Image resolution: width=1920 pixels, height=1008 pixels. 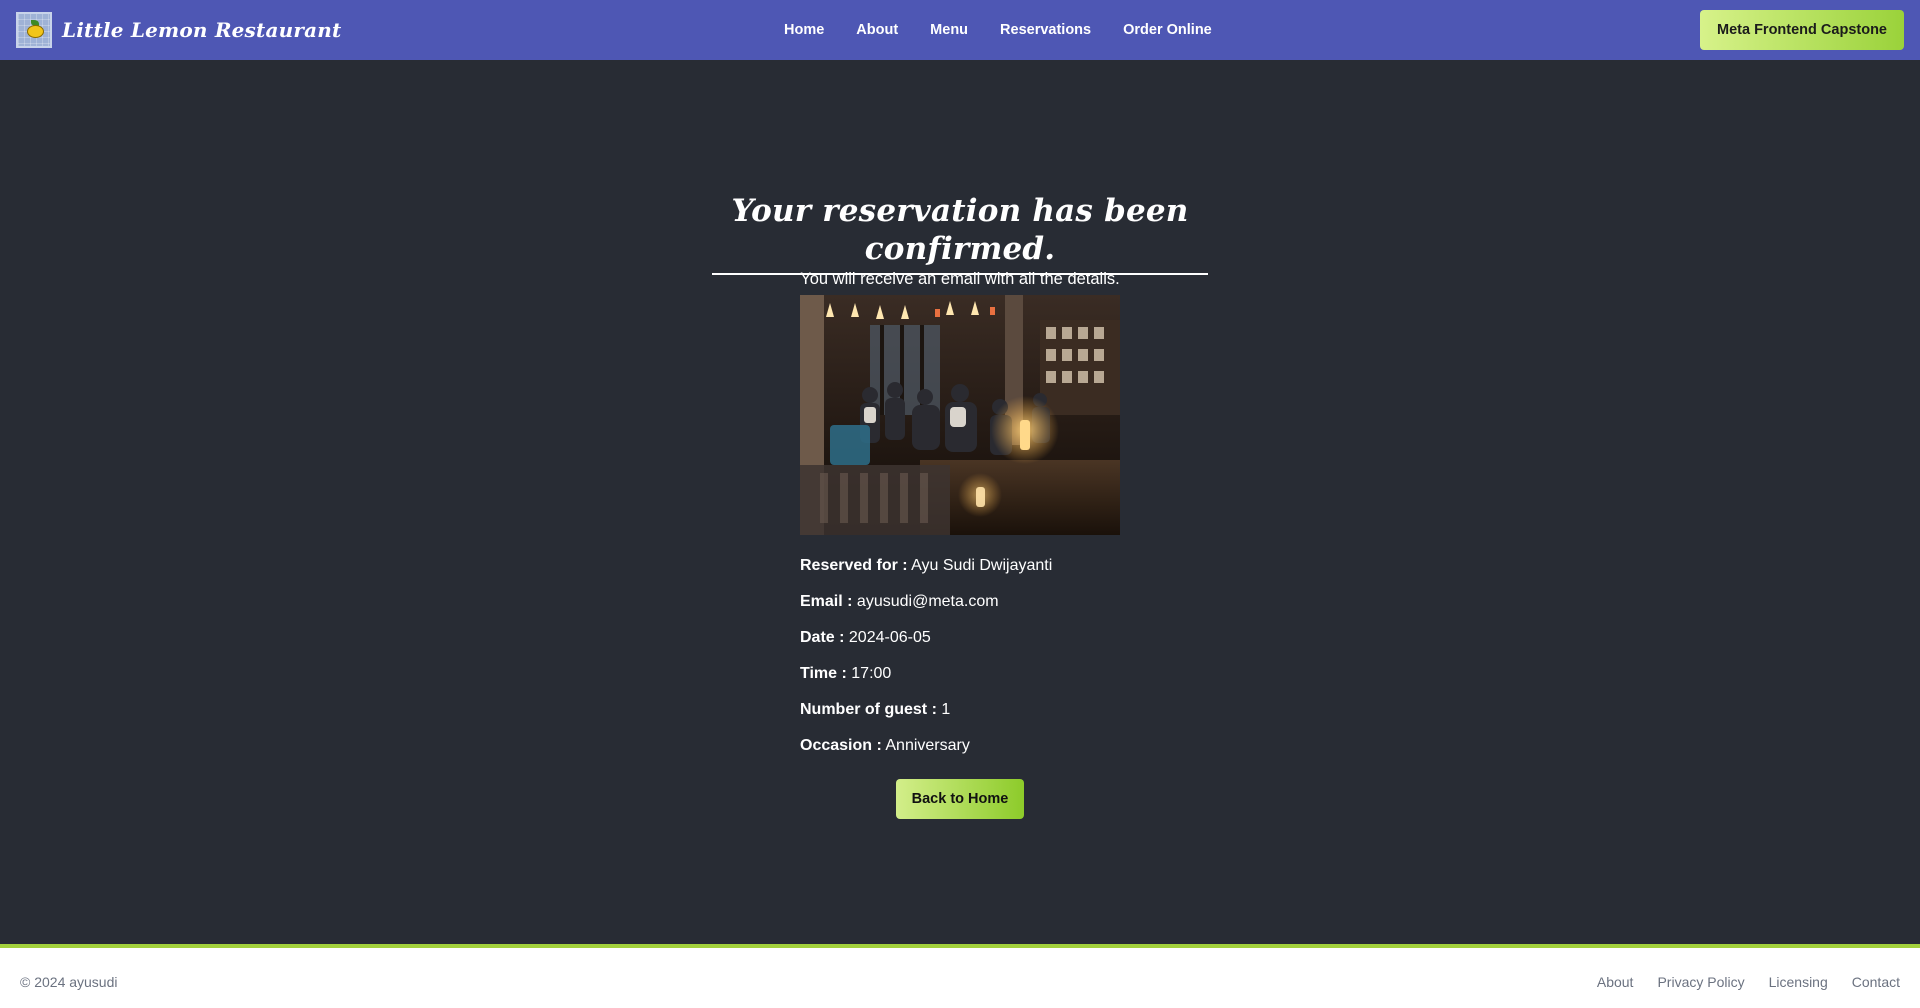 I want to click on footer-nav: About Privacy Policy Licensing Contact, so click(x=1736, y=982).